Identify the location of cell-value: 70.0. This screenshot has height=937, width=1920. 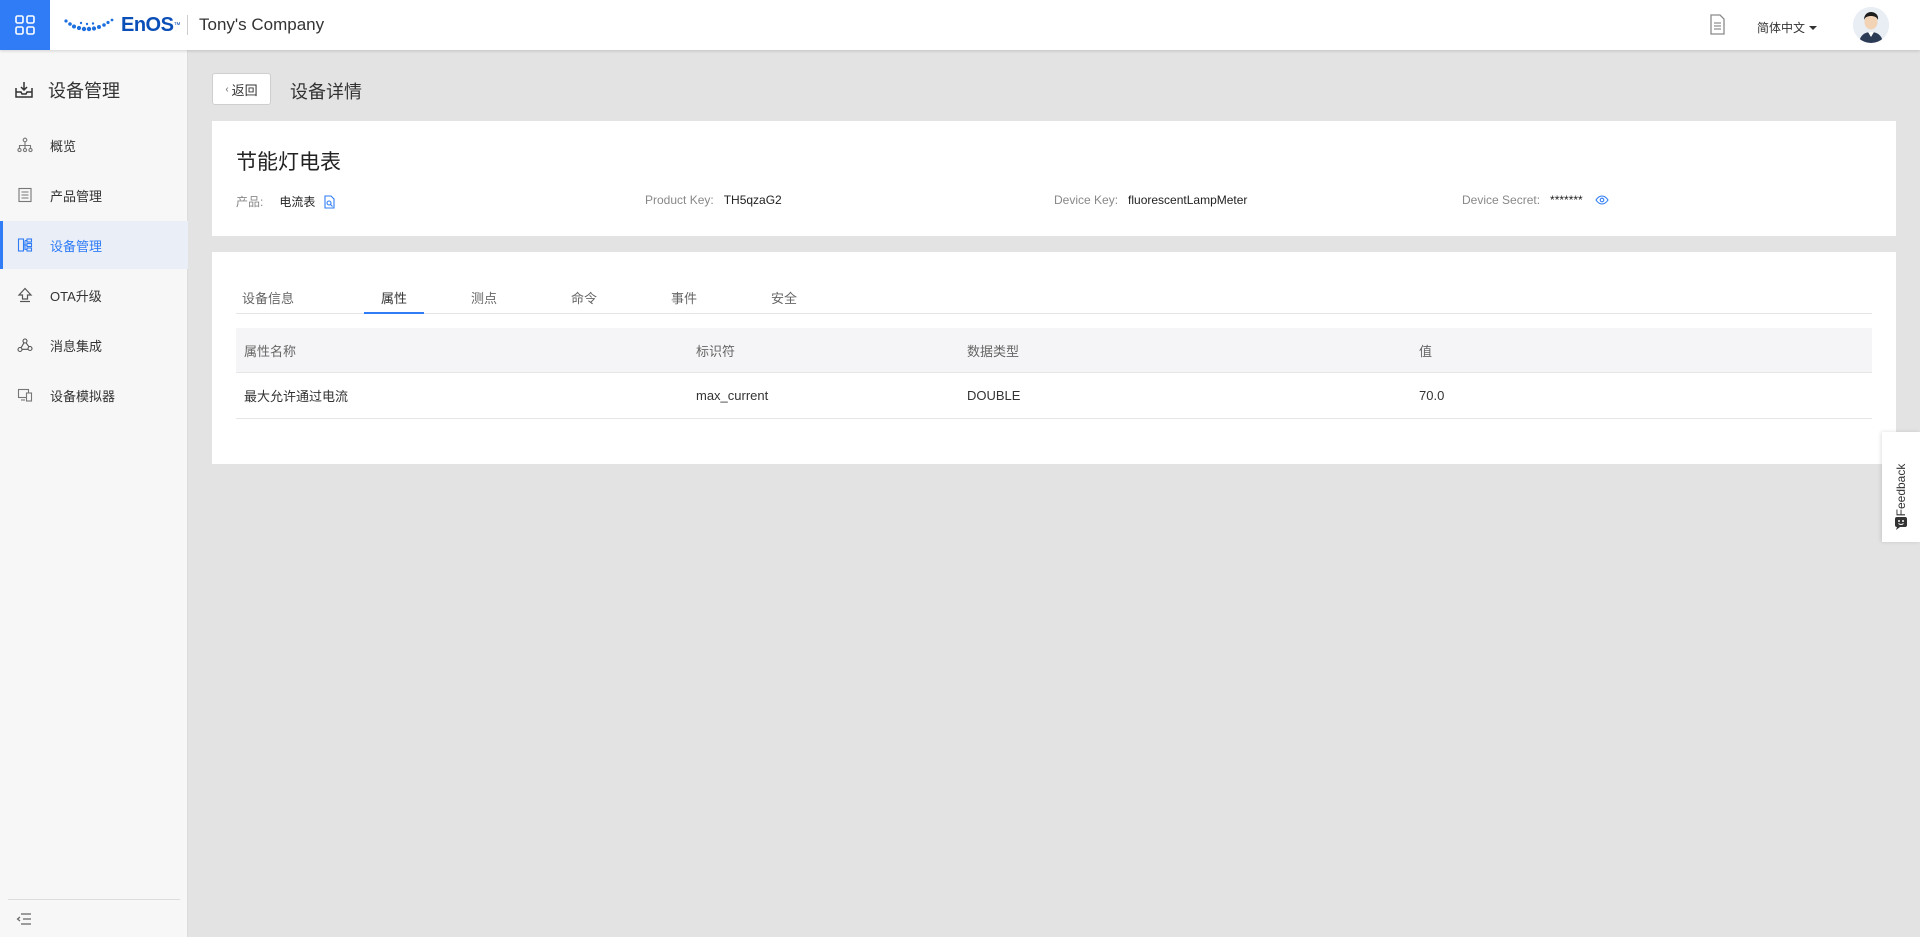
(1432, 395).